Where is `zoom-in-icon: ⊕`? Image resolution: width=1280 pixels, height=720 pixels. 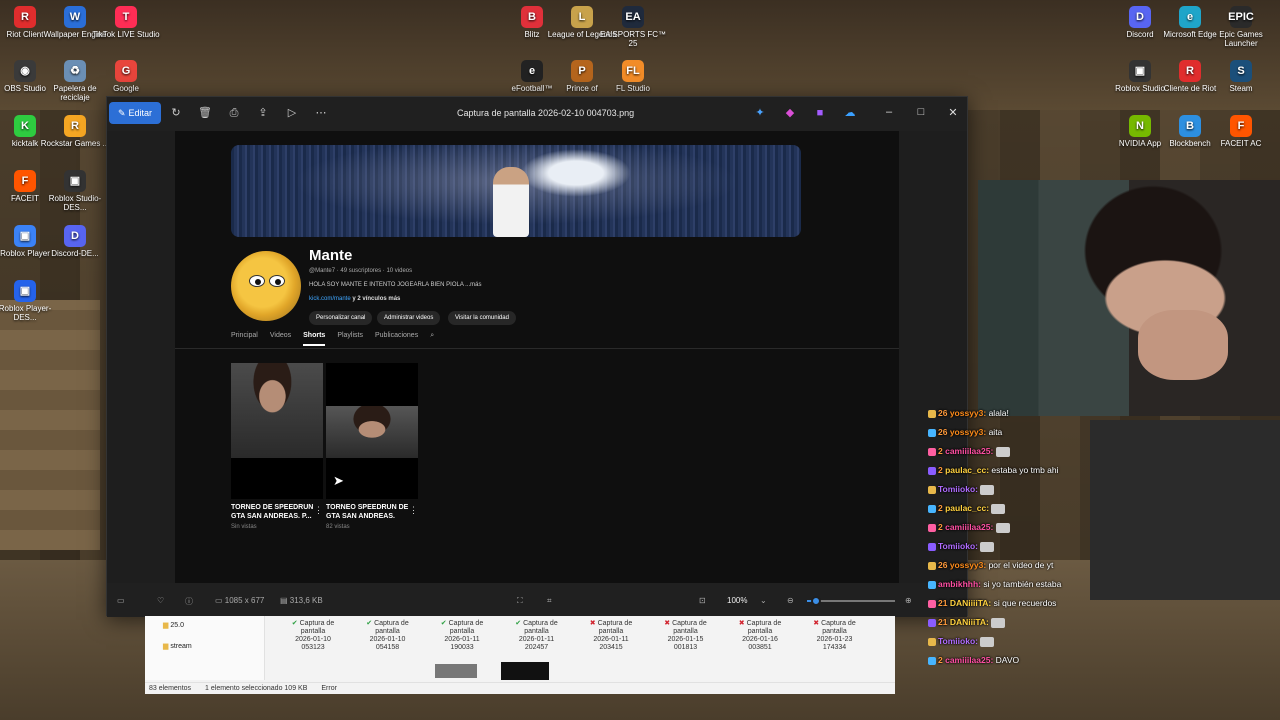
zoom-in-icon: ⊕ is located at coordinates (908, 600).